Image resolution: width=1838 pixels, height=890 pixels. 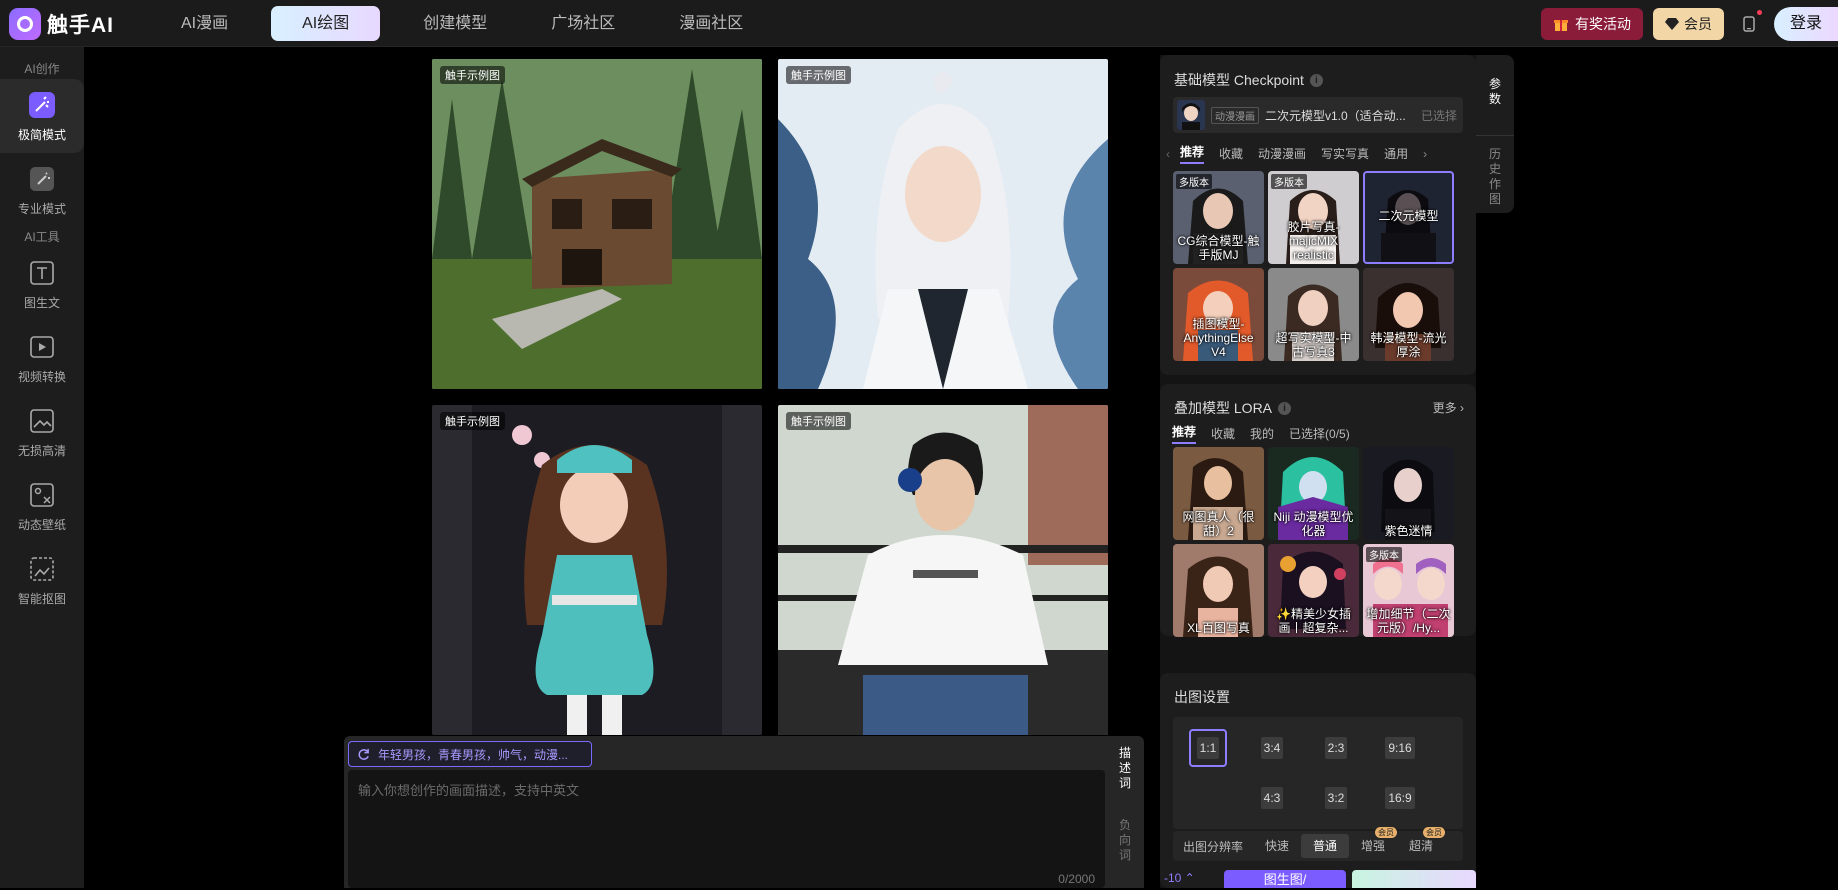 What do you see at coordinates (42, 69) in the screenshot?
I see `sidebar-group-create: AI创作` at bounding box center [42, 69].